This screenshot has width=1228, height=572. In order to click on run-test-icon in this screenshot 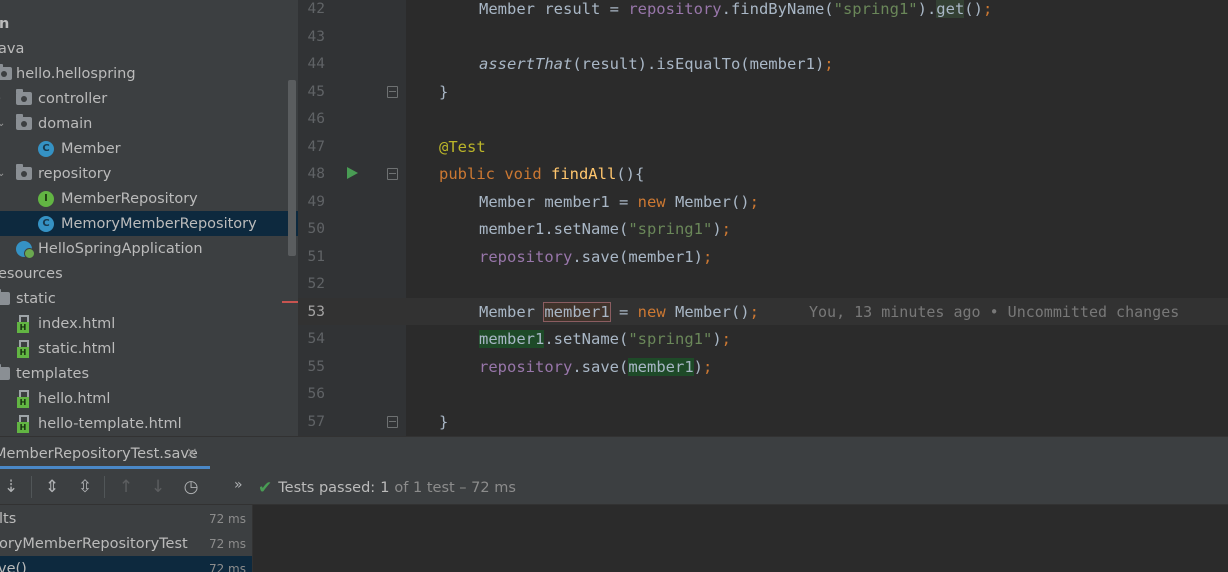, I will do `click(352, 173)`.